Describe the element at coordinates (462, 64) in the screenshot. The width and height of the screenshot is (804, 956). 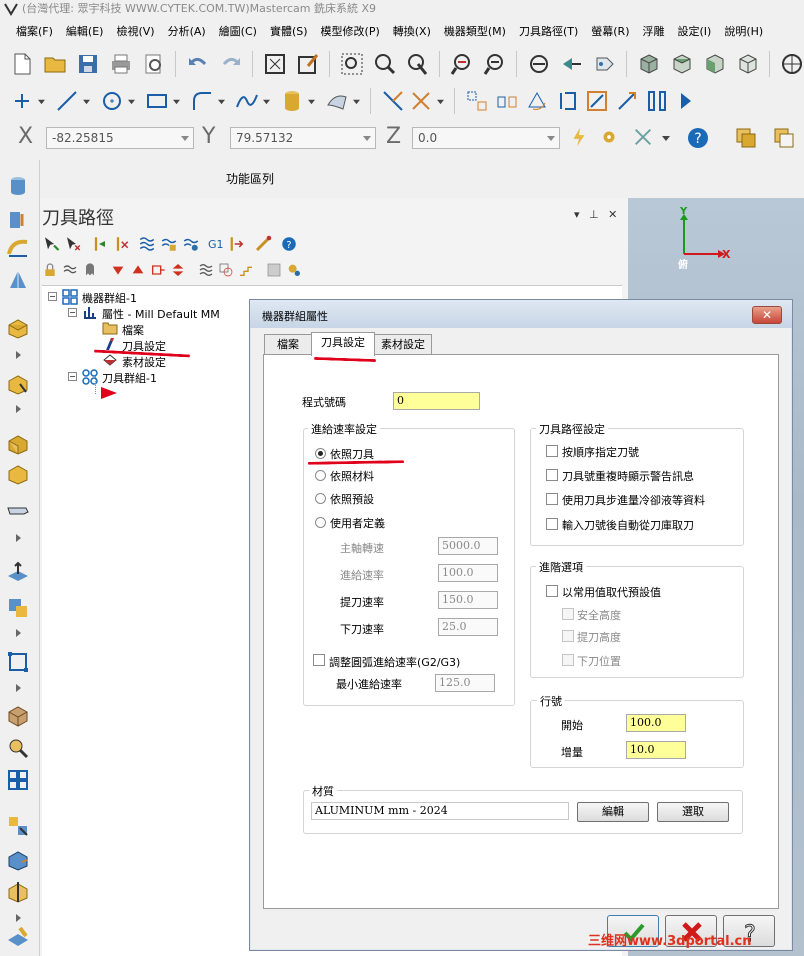
I see `unzoom-previous-icon` at that location.